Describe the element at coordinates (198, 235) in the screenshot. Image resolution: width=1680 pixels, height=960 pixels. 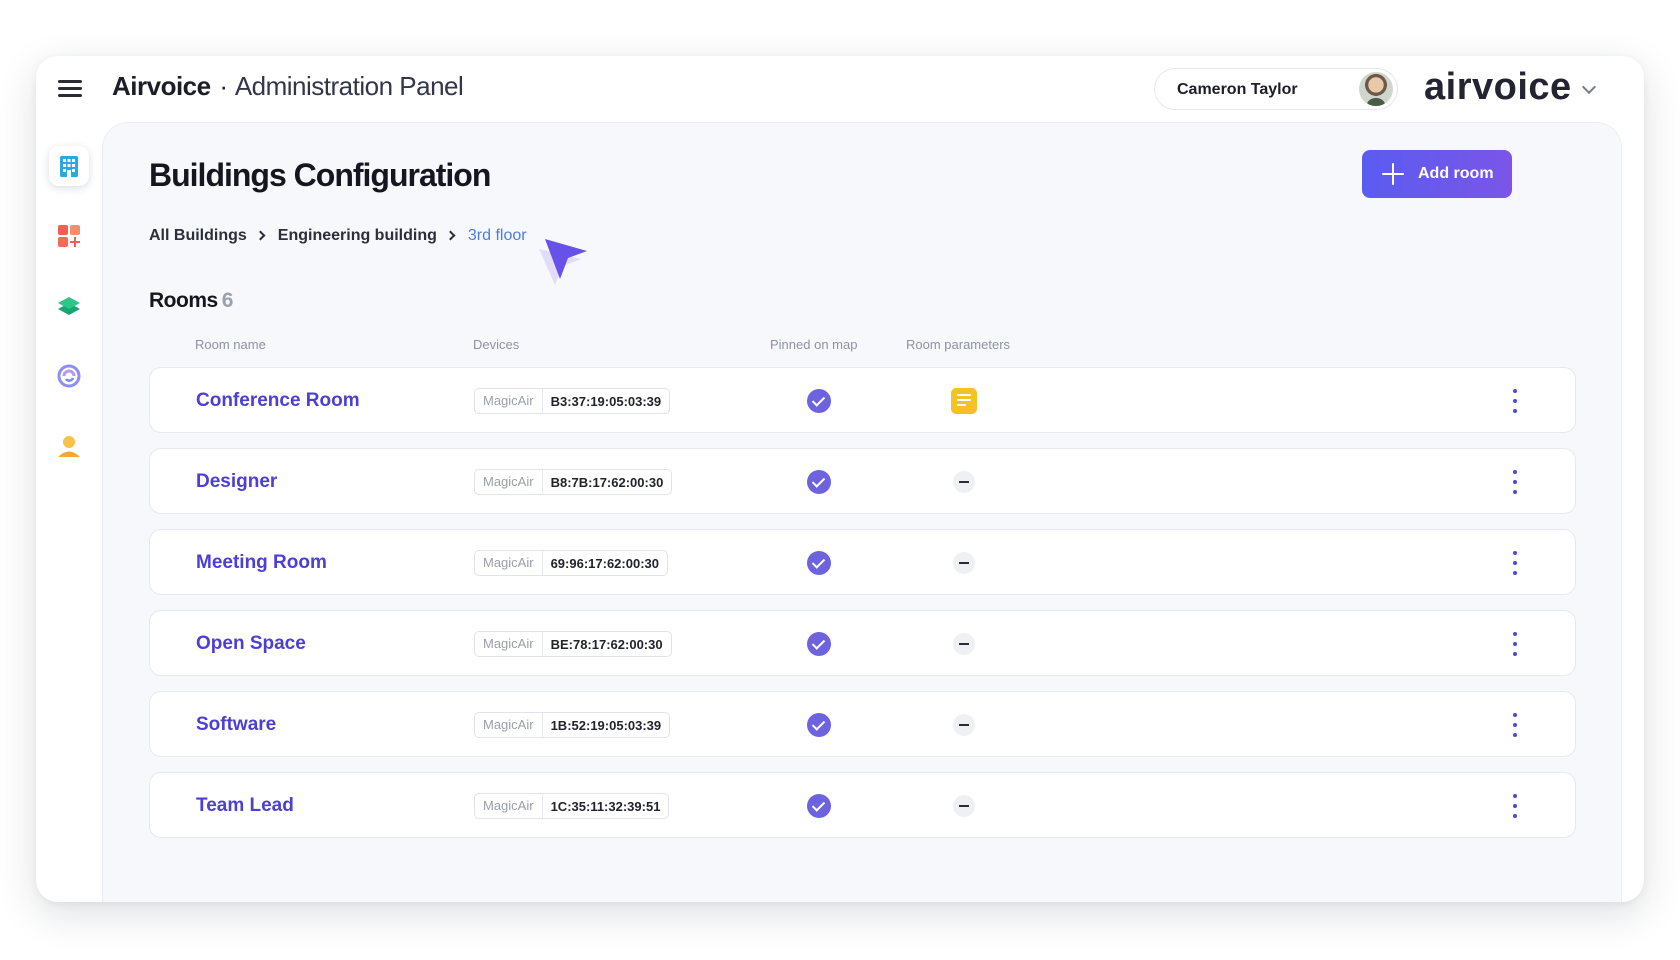
I see `breadcrumb-all-buildings: All Buildings` at that location.